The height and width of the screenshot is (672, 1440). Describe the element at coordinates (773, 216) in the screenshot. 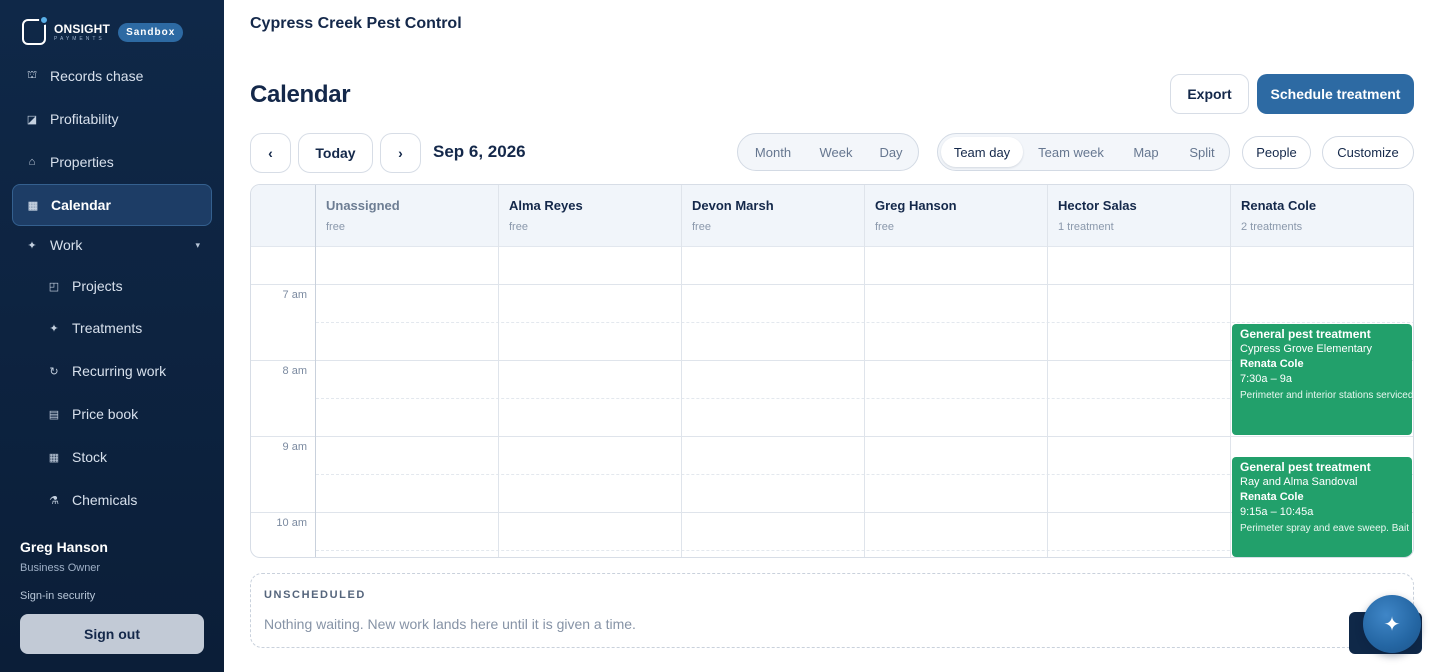

I see `column-header-devon-marsh: Devon Marsh free` at that location.